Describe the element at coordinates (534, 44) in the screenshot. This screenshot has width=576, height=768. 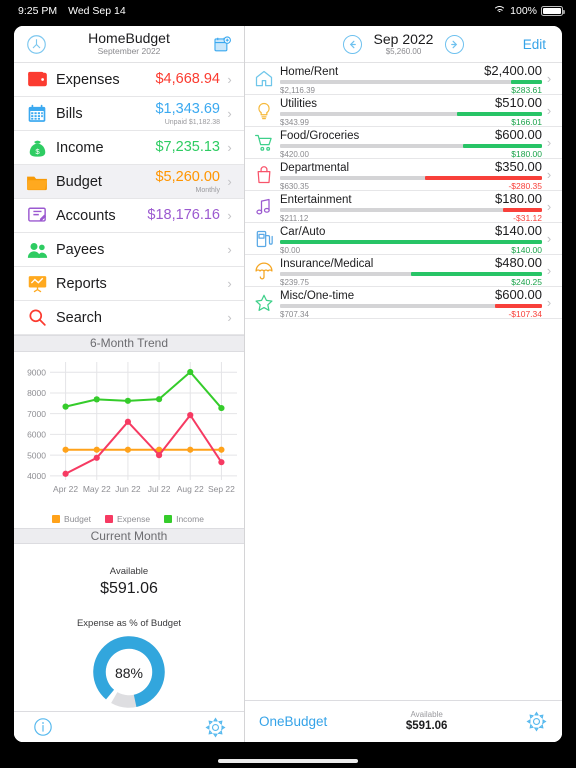
I see `edit-button: Edit` at that location.